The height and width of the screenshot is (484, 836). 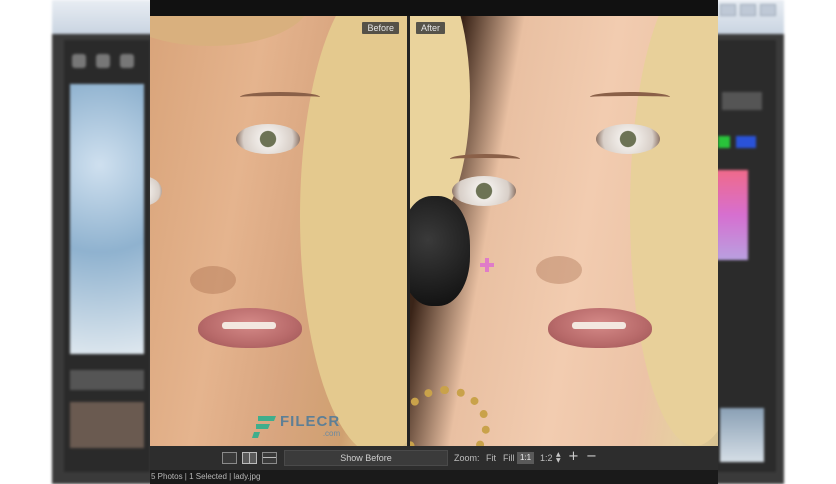 What do you see at coordinates (525, 458) in the screenshot?
I see `zoom-1-1-button: 1:1` at bounding box center [525, 458].